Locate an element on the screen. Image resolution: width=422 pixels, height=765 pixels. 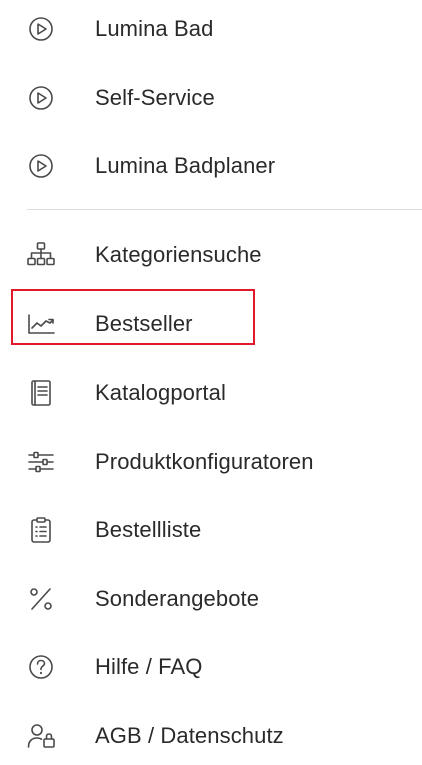
catalog-book-icon is located at coordinates (41, 393).